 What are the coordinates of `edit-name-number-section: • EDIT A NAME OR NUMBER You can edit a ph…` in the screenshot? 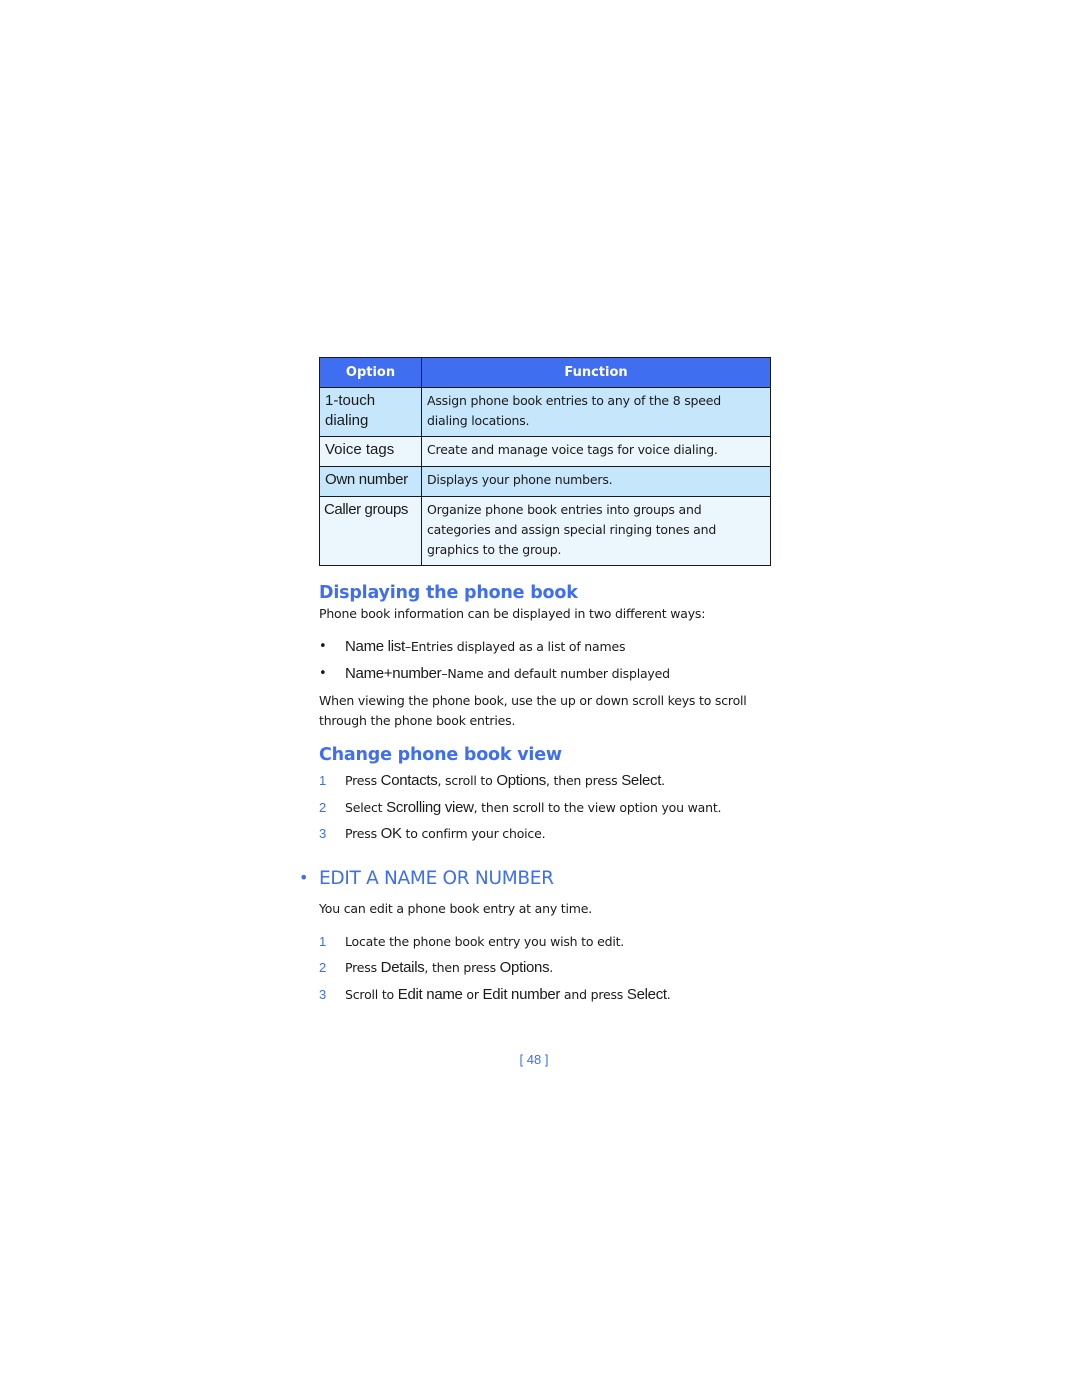 It's located at (535, 940).